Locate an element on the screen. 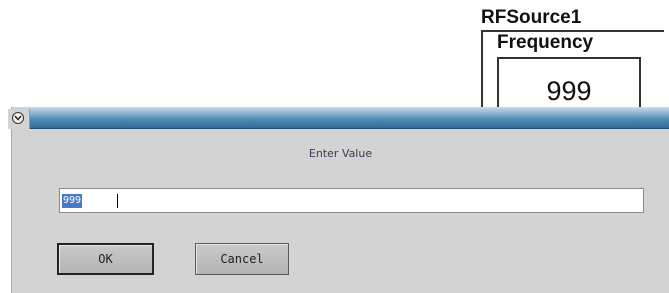 This screenshot has width=669, height=293. panel-title: RFSource1 is located at coordinates (531, 17).